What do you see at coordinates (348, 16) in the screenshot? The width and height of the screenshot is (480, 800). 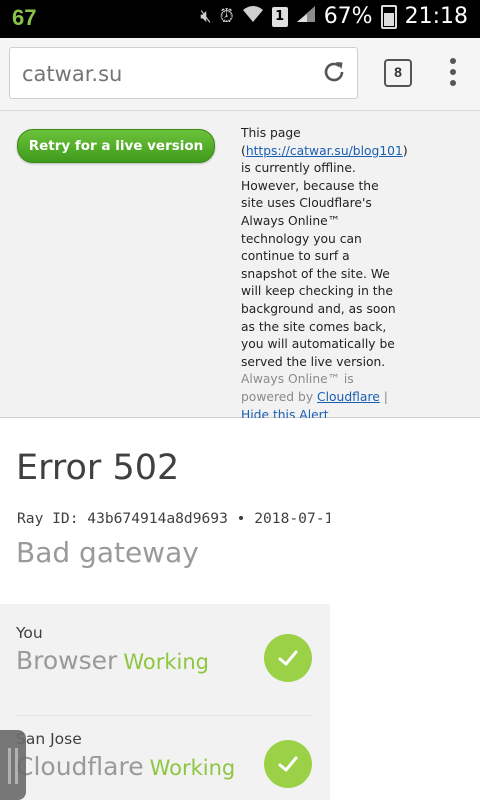 I see `battery-percent: 67%` at bounding box center [348, 16].